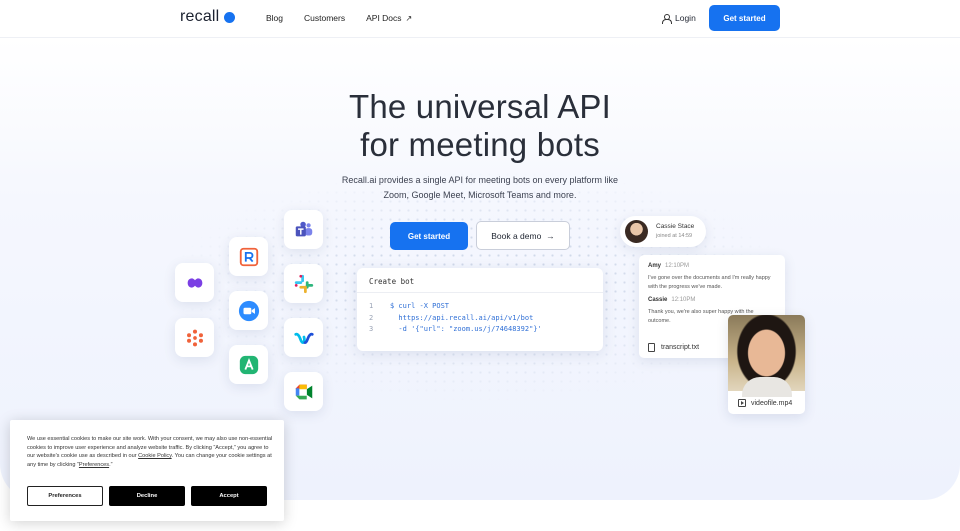  I want to click on zoom-tile, so click(248, 310).